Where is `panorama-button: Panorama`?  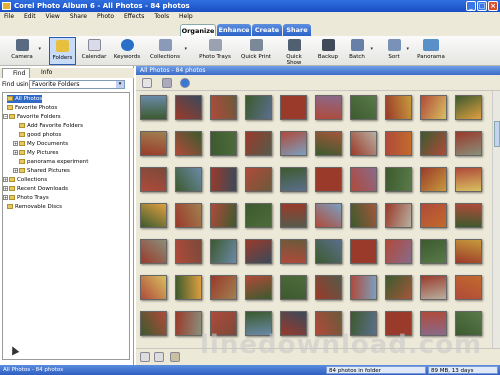 panorama-button: Panorama is located at coordinates (431, 51).